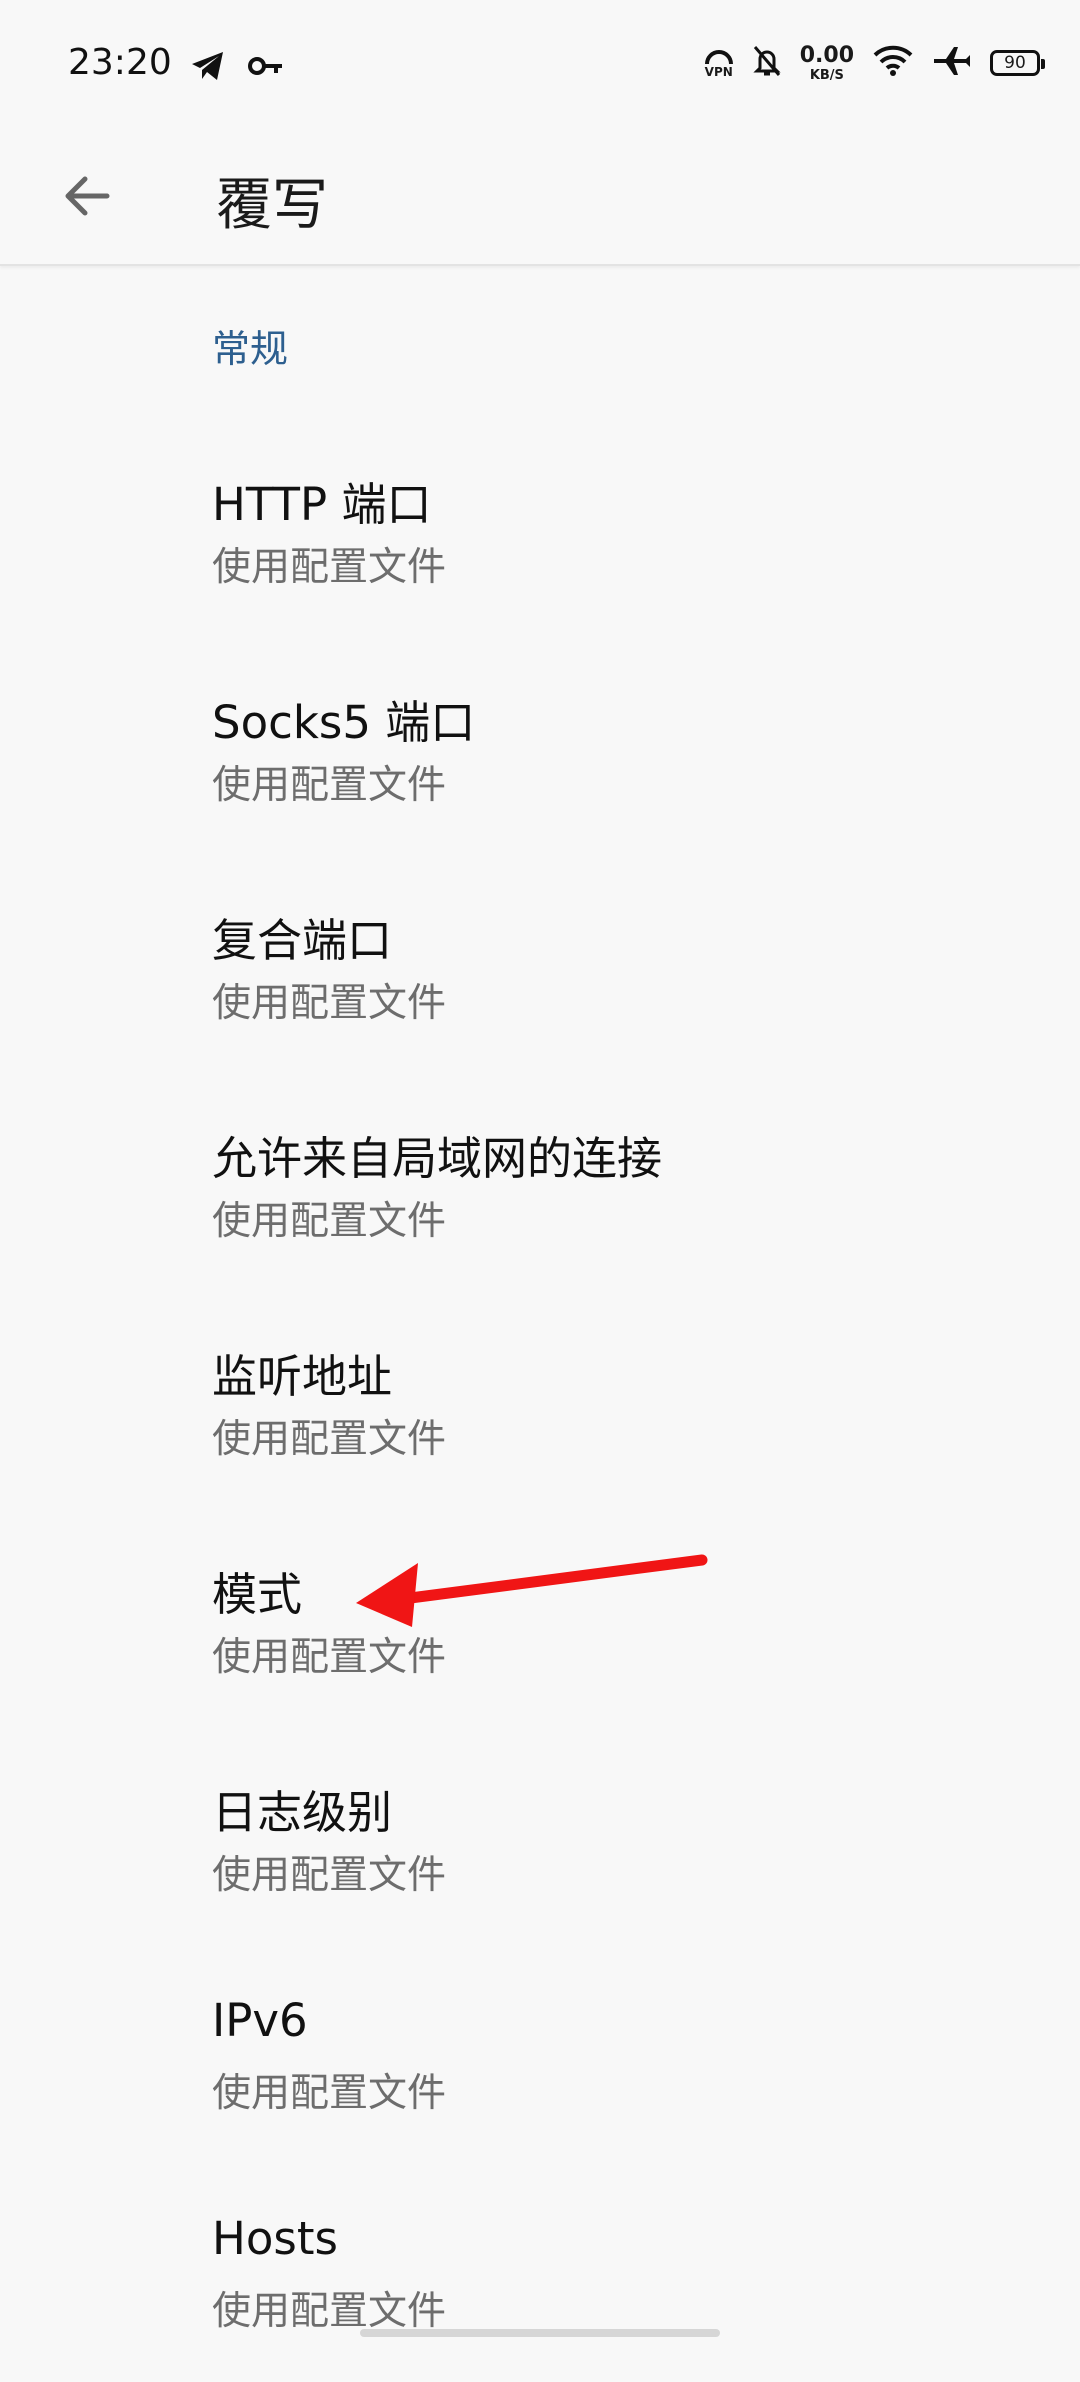 This screenshot has width=1080, height=2382. Describe the element at coordinates (826, 55) in the screenshot. I see `speed-value: 0.00` at that location.